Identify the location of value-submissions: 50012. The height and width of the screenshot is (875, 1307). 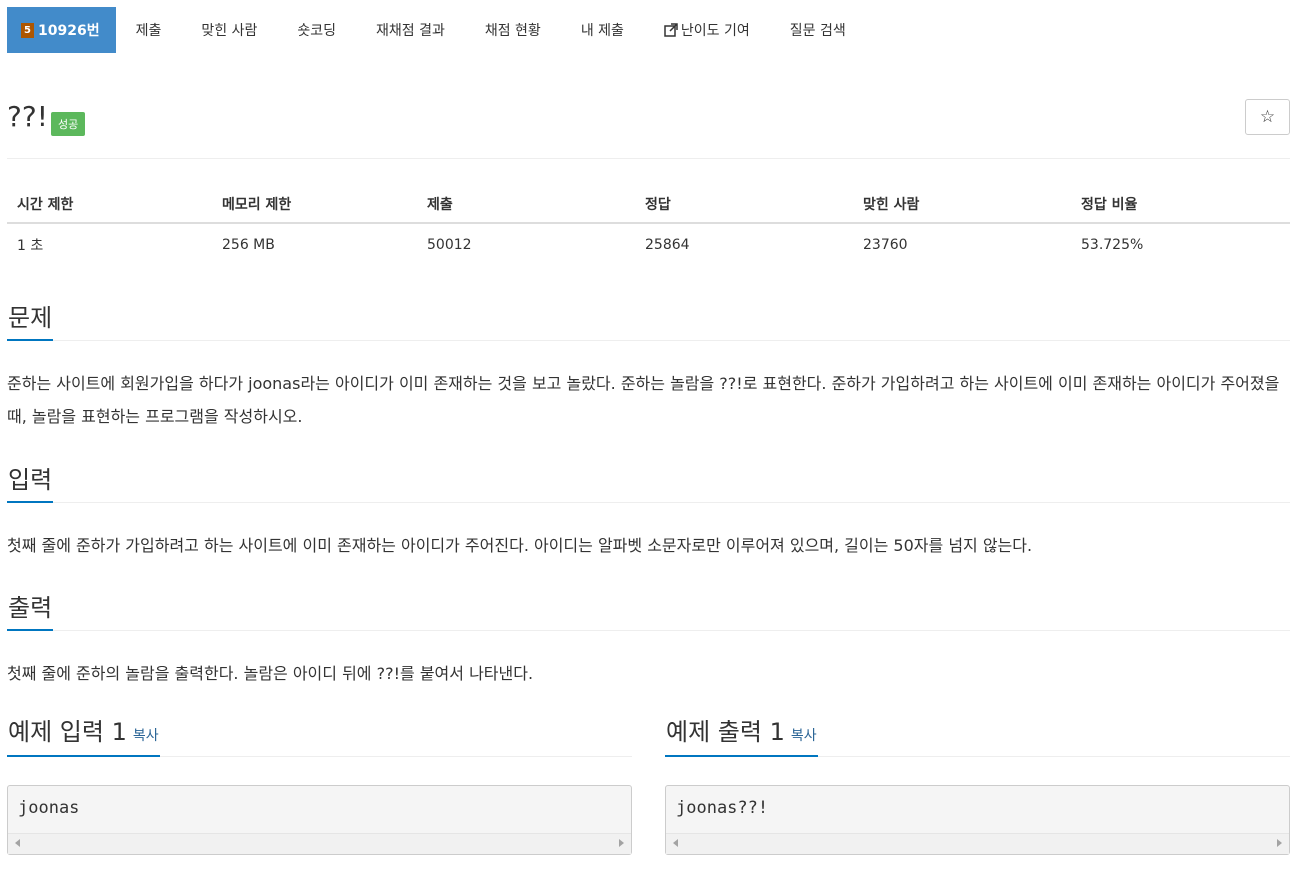
(449, 245).